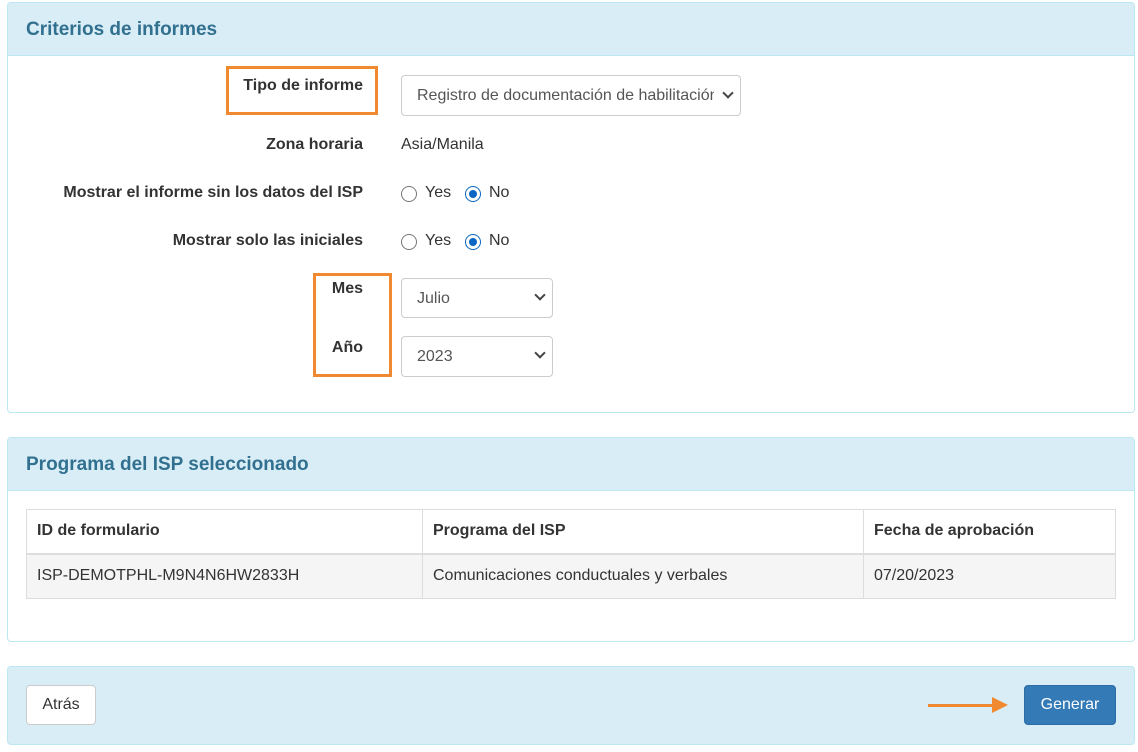 The width and height of the screenshot is (1138, 752). What do you see at coordinates (267, 240) in the screenshot?
I see `initials-only-label: Mostrar solo las iniciales` at bounding box center [267, 240].